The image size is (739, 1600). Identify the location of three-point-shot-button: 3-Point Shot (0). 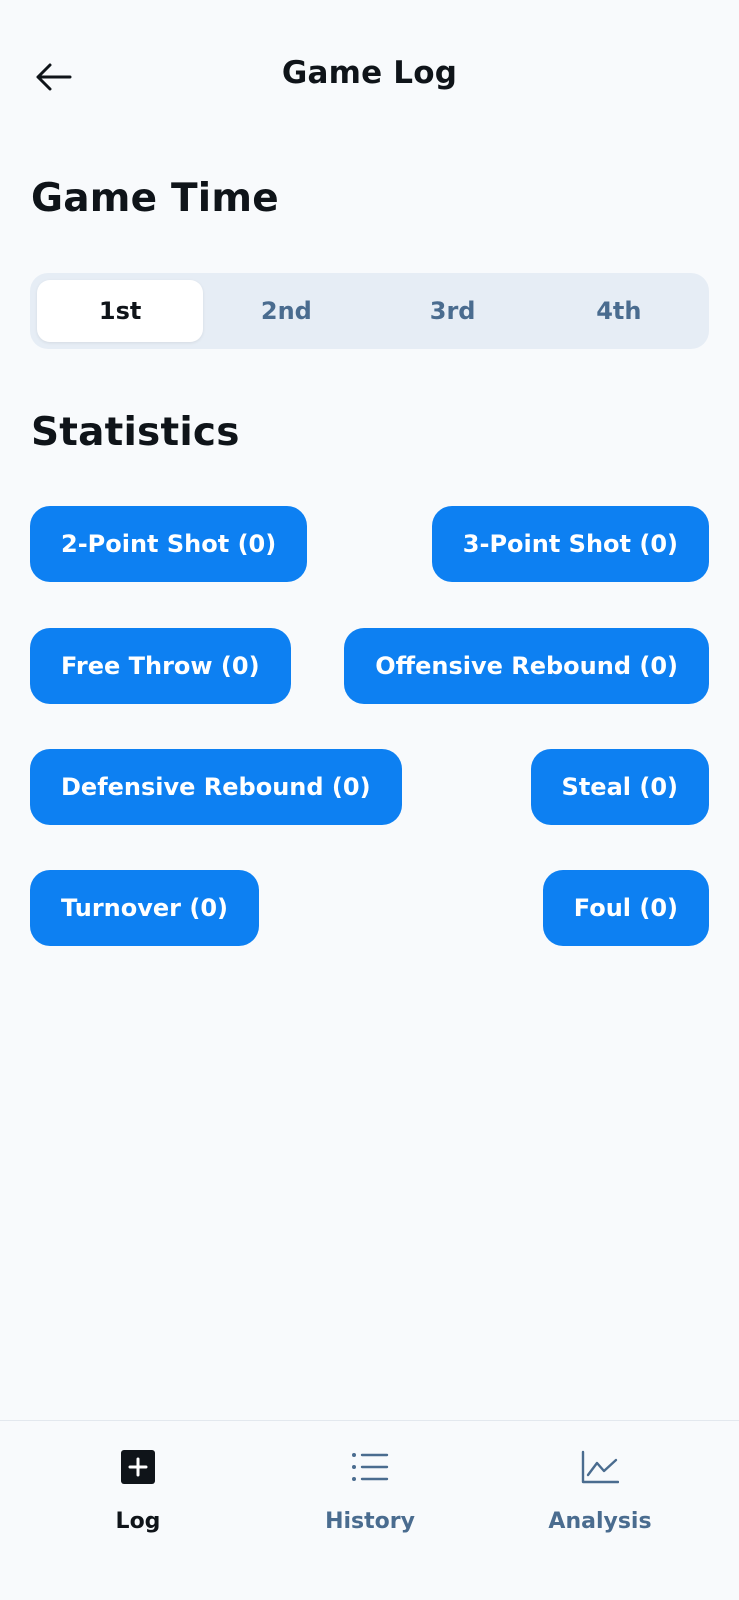
(570, 544).